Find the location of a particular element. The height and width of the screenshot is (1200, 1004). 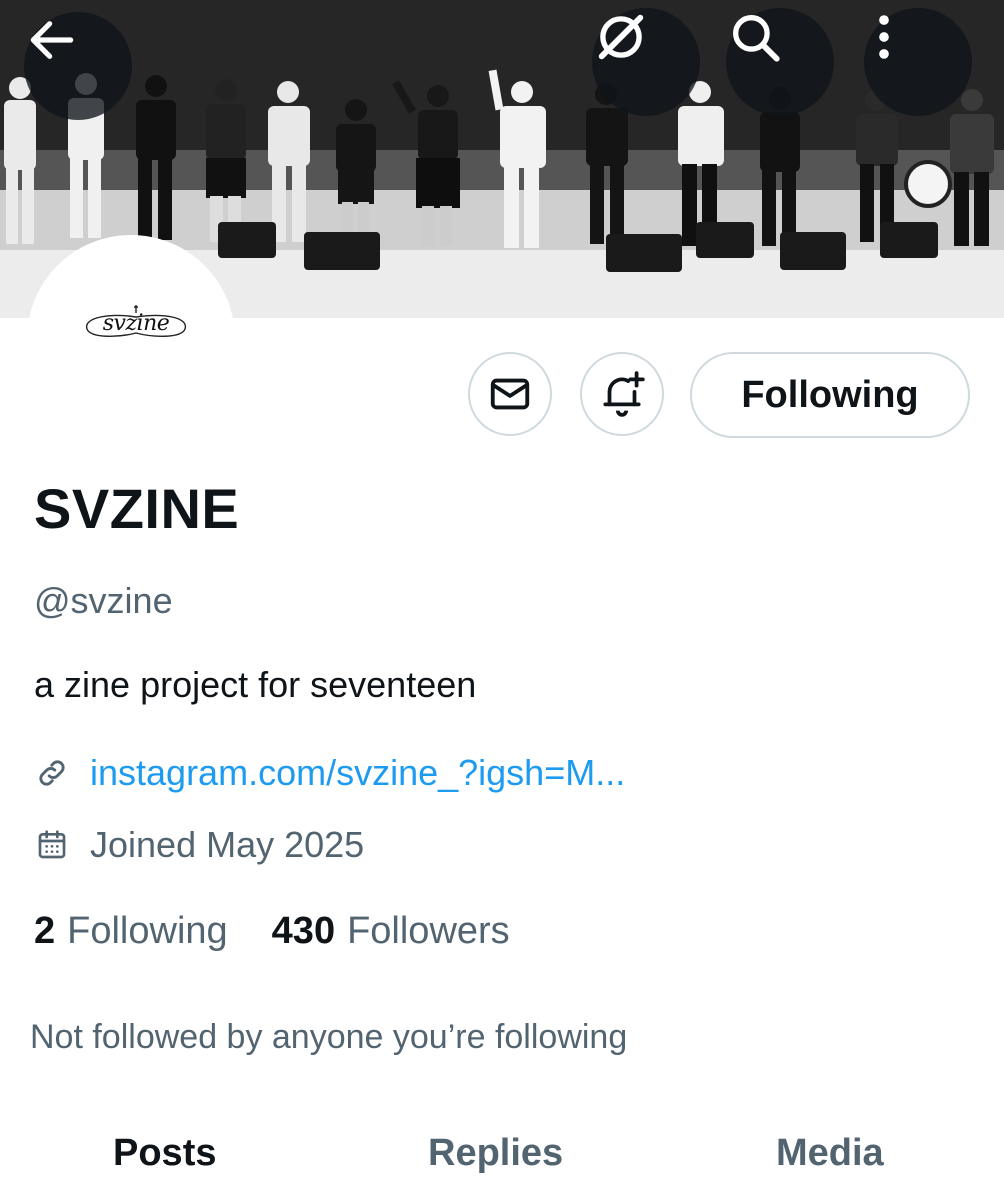

calendar-icon is located at coordinates (52, 845).